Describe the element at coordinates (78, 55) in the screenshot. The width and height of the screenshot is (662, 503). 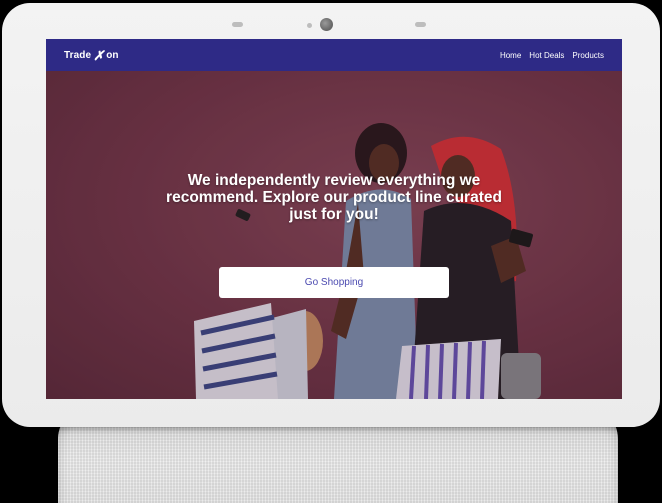
I see `logo-text-left: Trade` at that location.